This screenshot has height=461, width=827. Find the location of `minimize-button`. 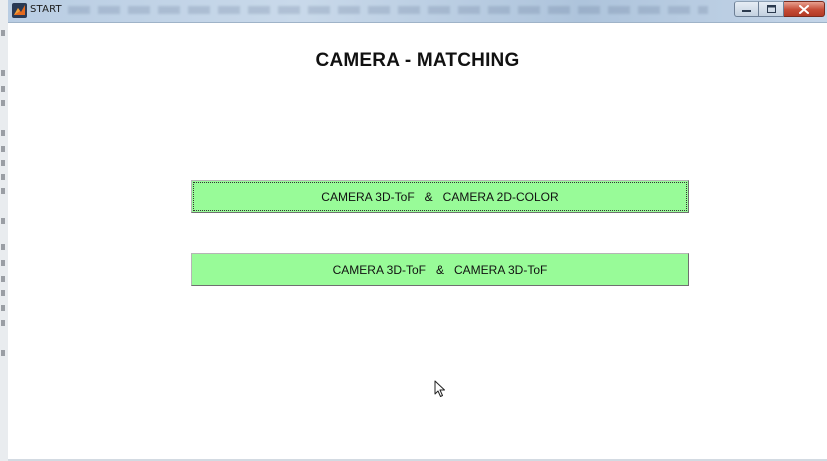

minimize-button is located at coordinates (746, 9).